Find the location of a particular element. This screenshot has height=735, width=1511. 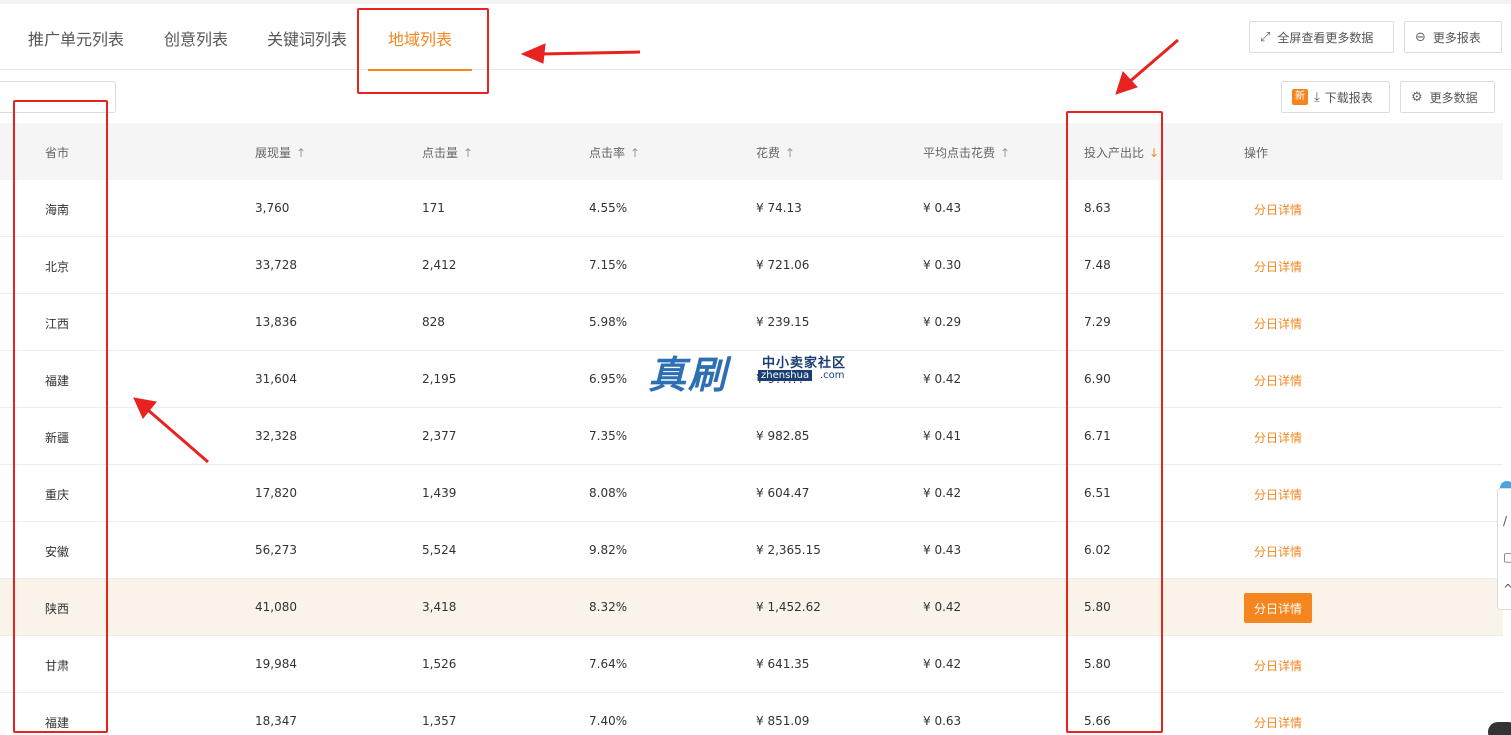

expand-icon: ⤢ is located at coordinates (1265, 37).